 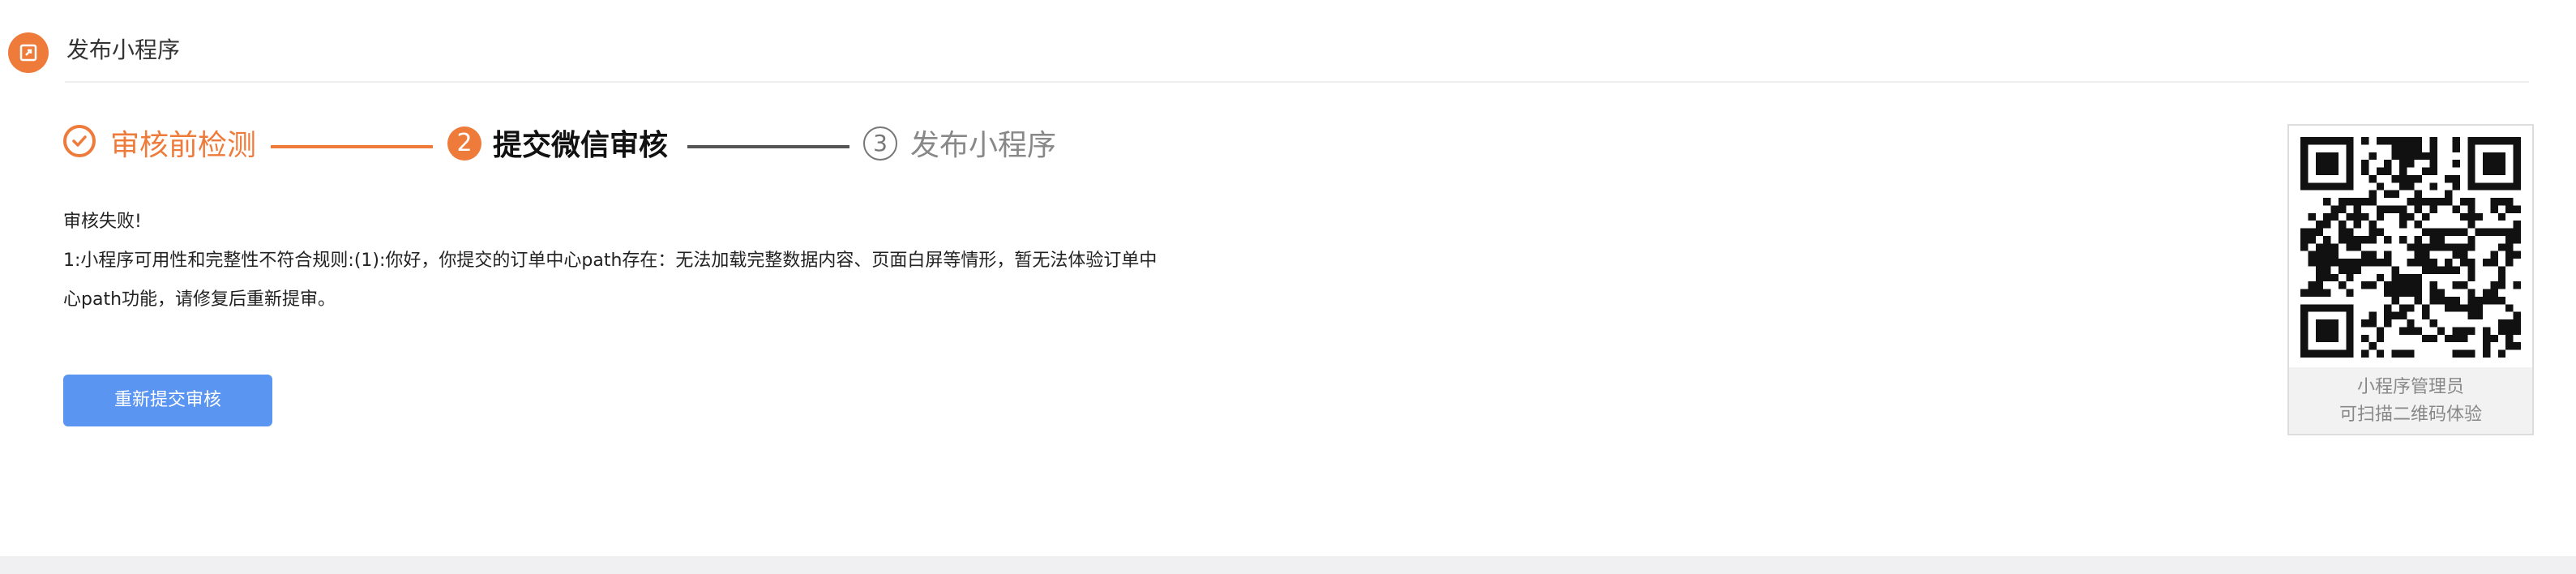 What do you see at coordinates (1288, 565) in the screenshot?
I see `footer-band` at bounding box center [1288, 565].